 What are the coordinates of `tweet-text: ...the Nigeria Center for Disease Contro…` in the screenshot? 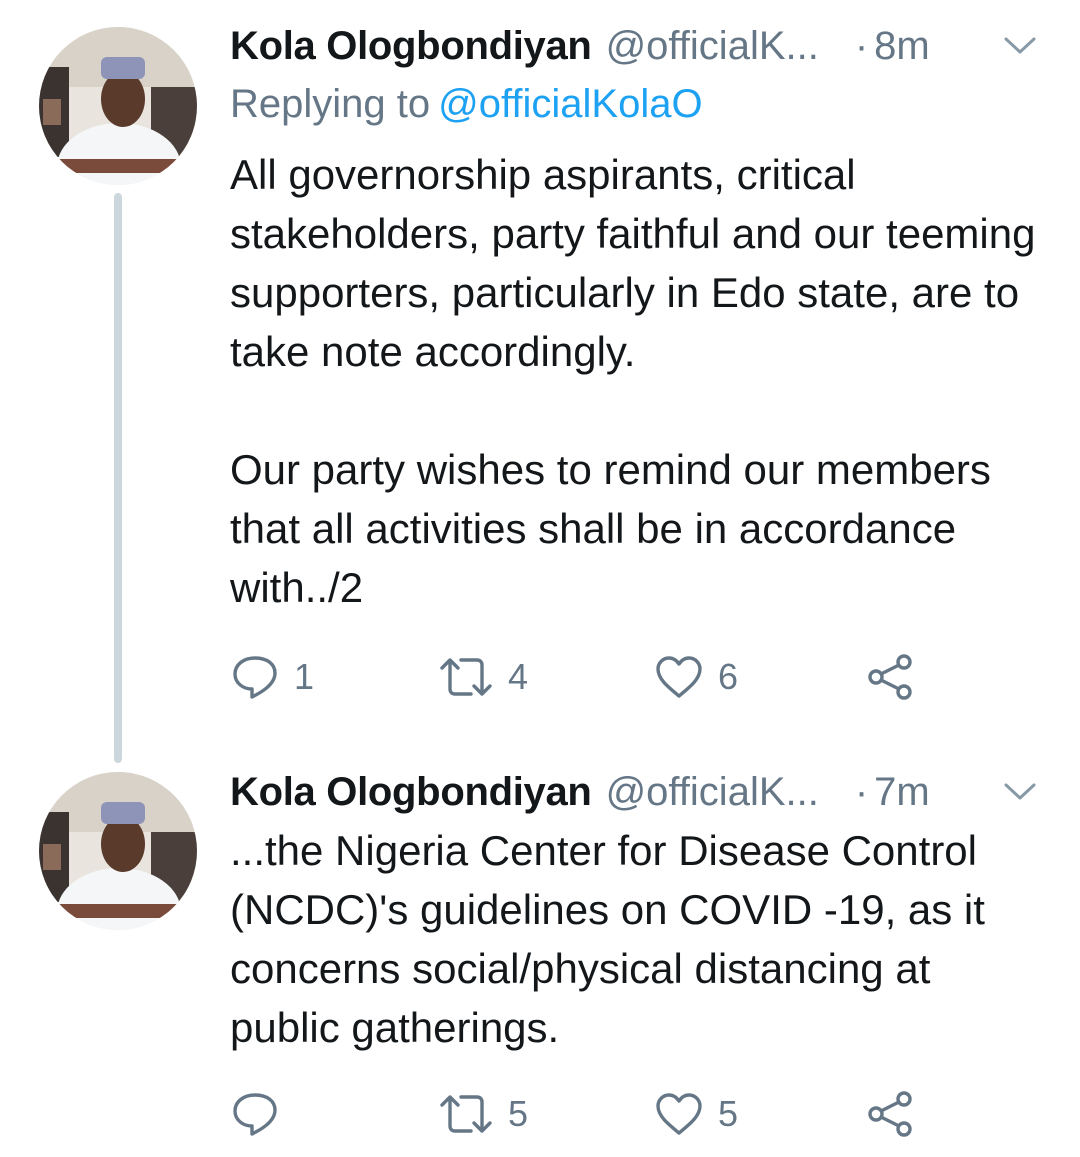 It's located at (607, 939).